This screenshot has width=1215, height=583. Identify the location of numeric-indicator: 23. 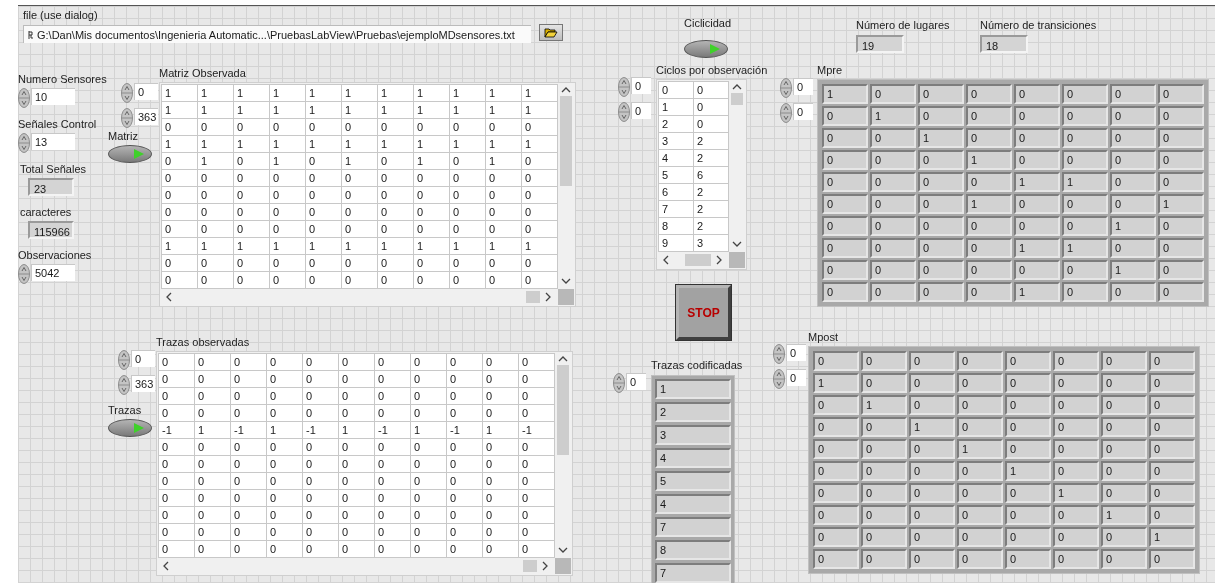
(51, 187).